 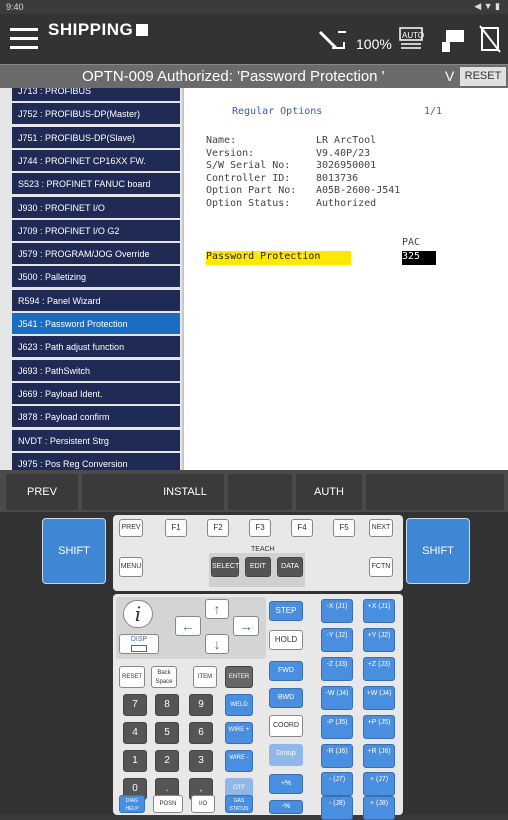 What do you see at coordinates (138, 614) in the screenshot?
I see `info-key: i` at bounding box center [138, 614].